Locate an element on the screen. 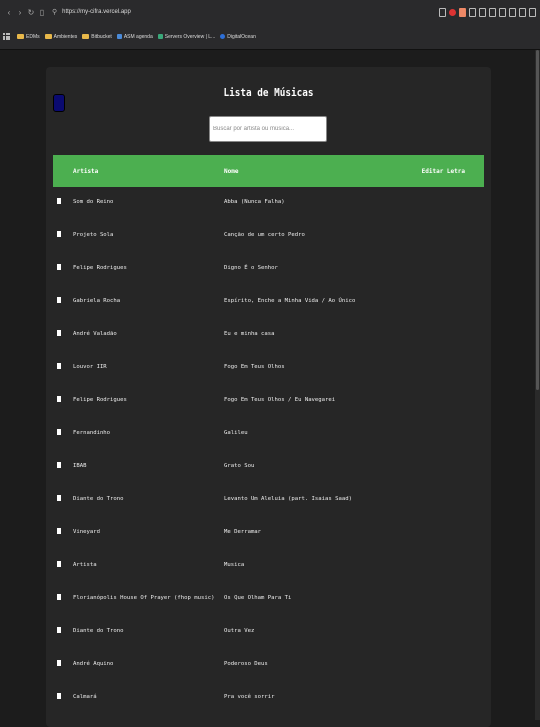  artist-cell: Projeto Sola is located at coordinates (93, 235).